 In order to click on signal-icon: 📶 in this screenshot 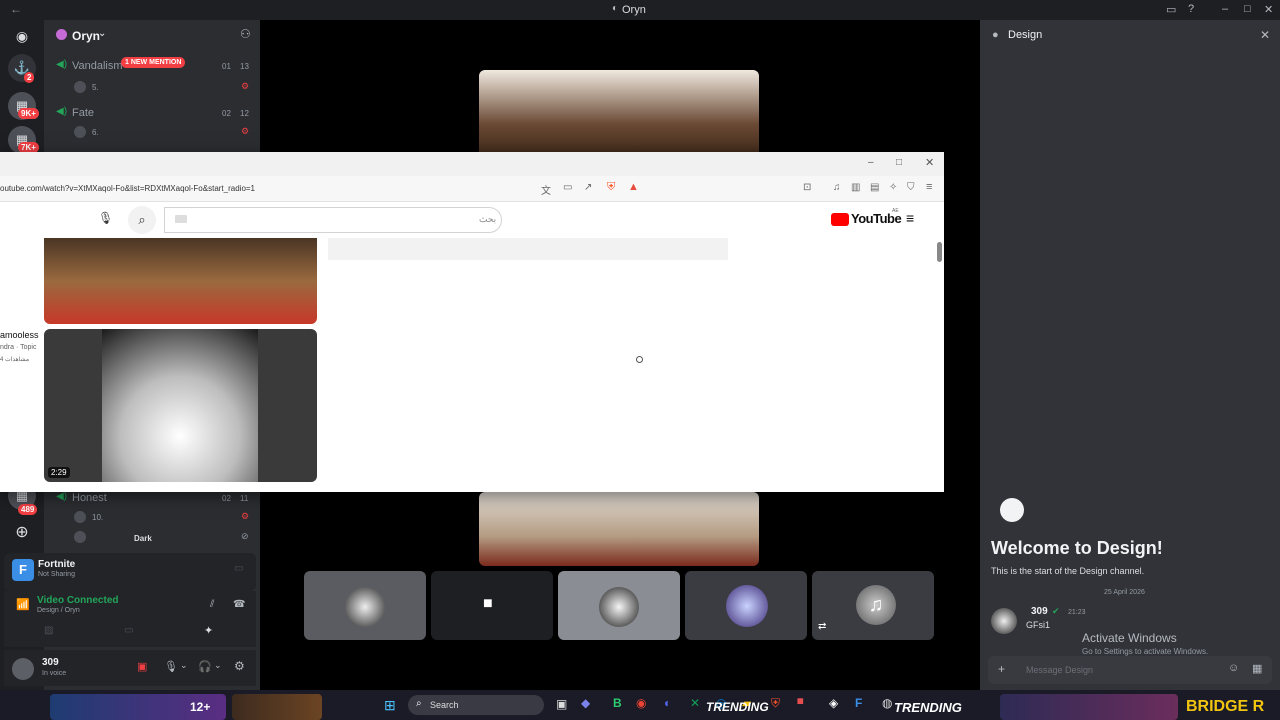, I will do `click(23, 604)`.